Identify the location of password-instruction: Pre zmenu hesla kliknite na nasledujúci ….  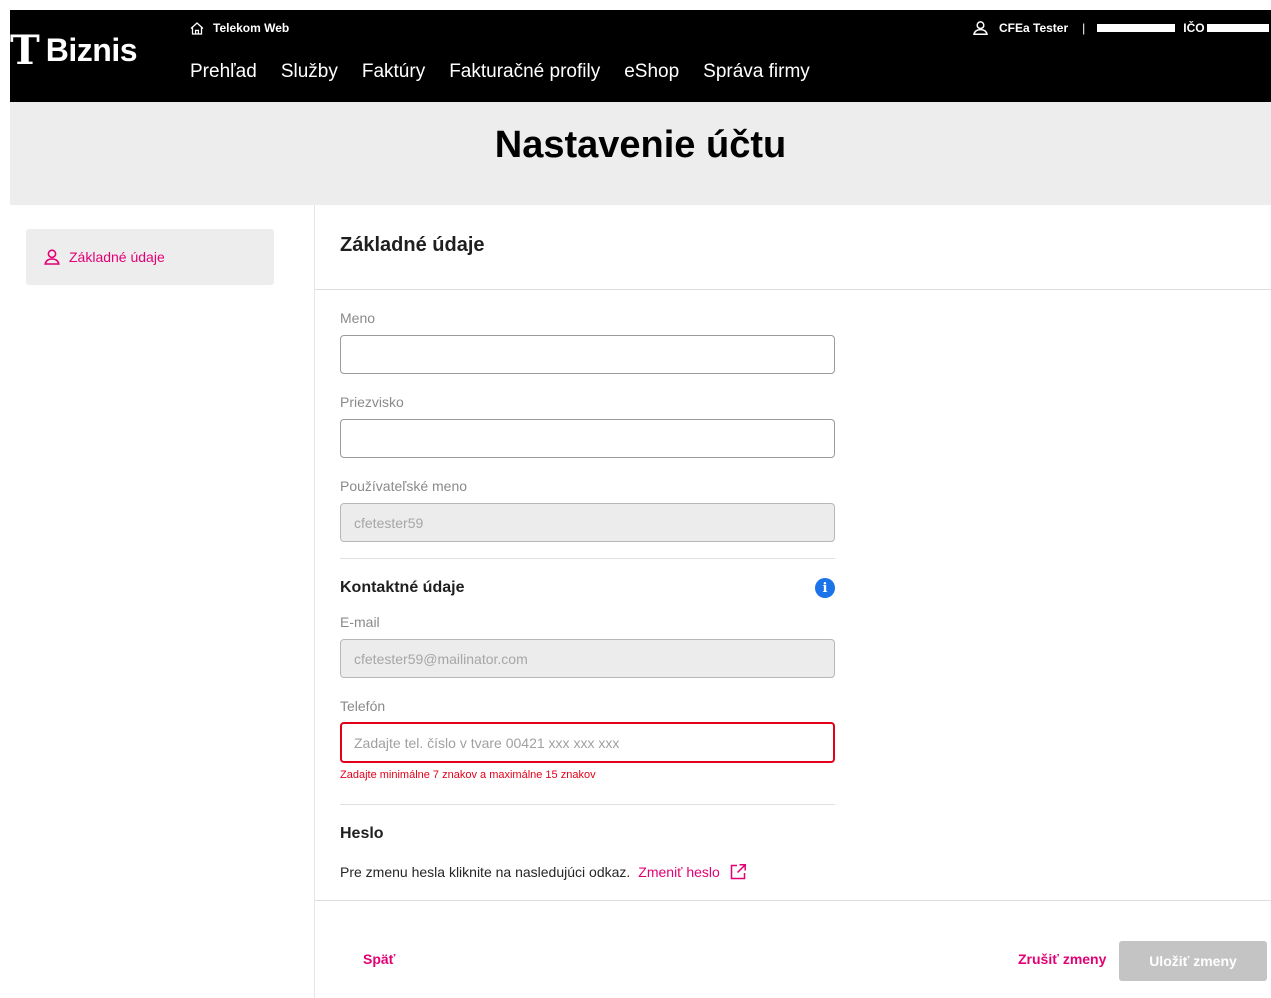
(485, 872).